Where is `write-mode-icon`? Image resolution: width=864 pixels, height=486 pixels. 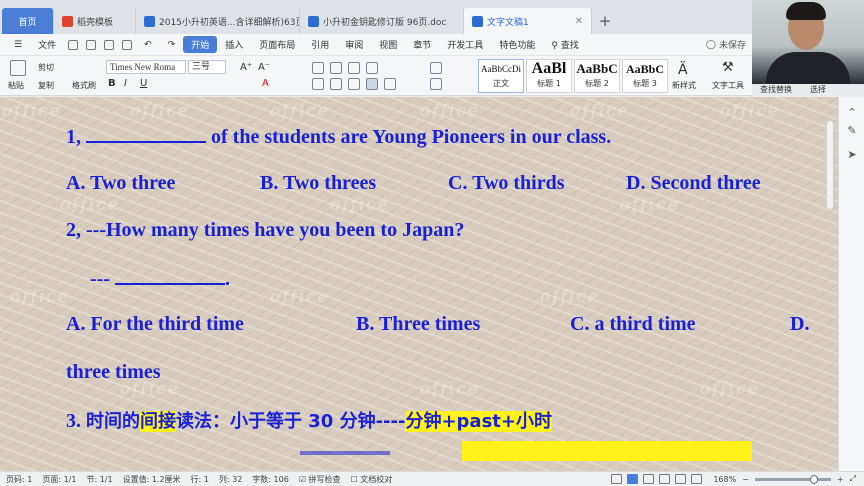
write-mode-icon is located at coordinates (681, 479).